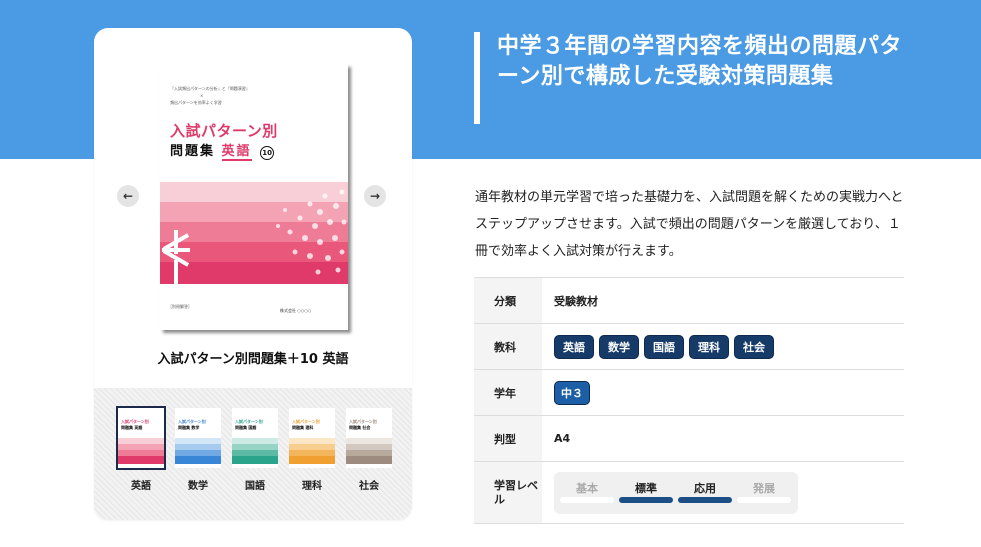  I want to click on info-row-subject: 教科 英語 数学 国語 理科 社会, so click(689, 347).